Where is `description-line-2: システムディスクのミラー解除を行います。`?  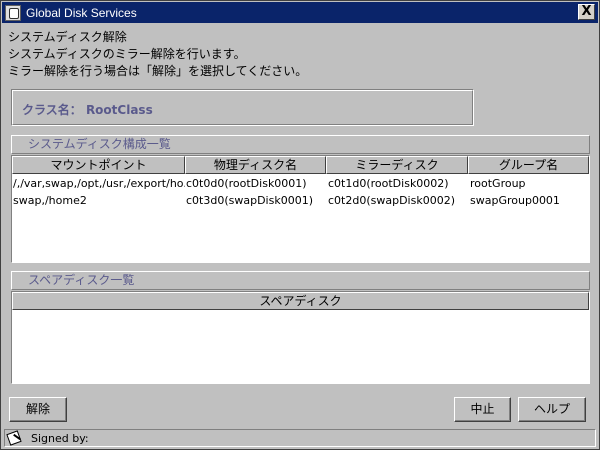 description-line-2: システムディスクのミラー解除を行います。 is located at coordinates (127, 54).